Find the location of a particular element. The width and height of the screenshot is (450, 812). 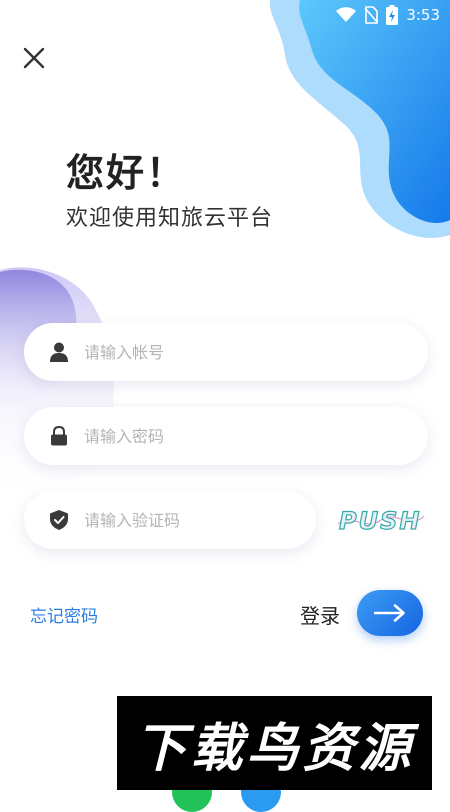

watermark-text: 下载鸟资源 is located at coordinates (274, 748).